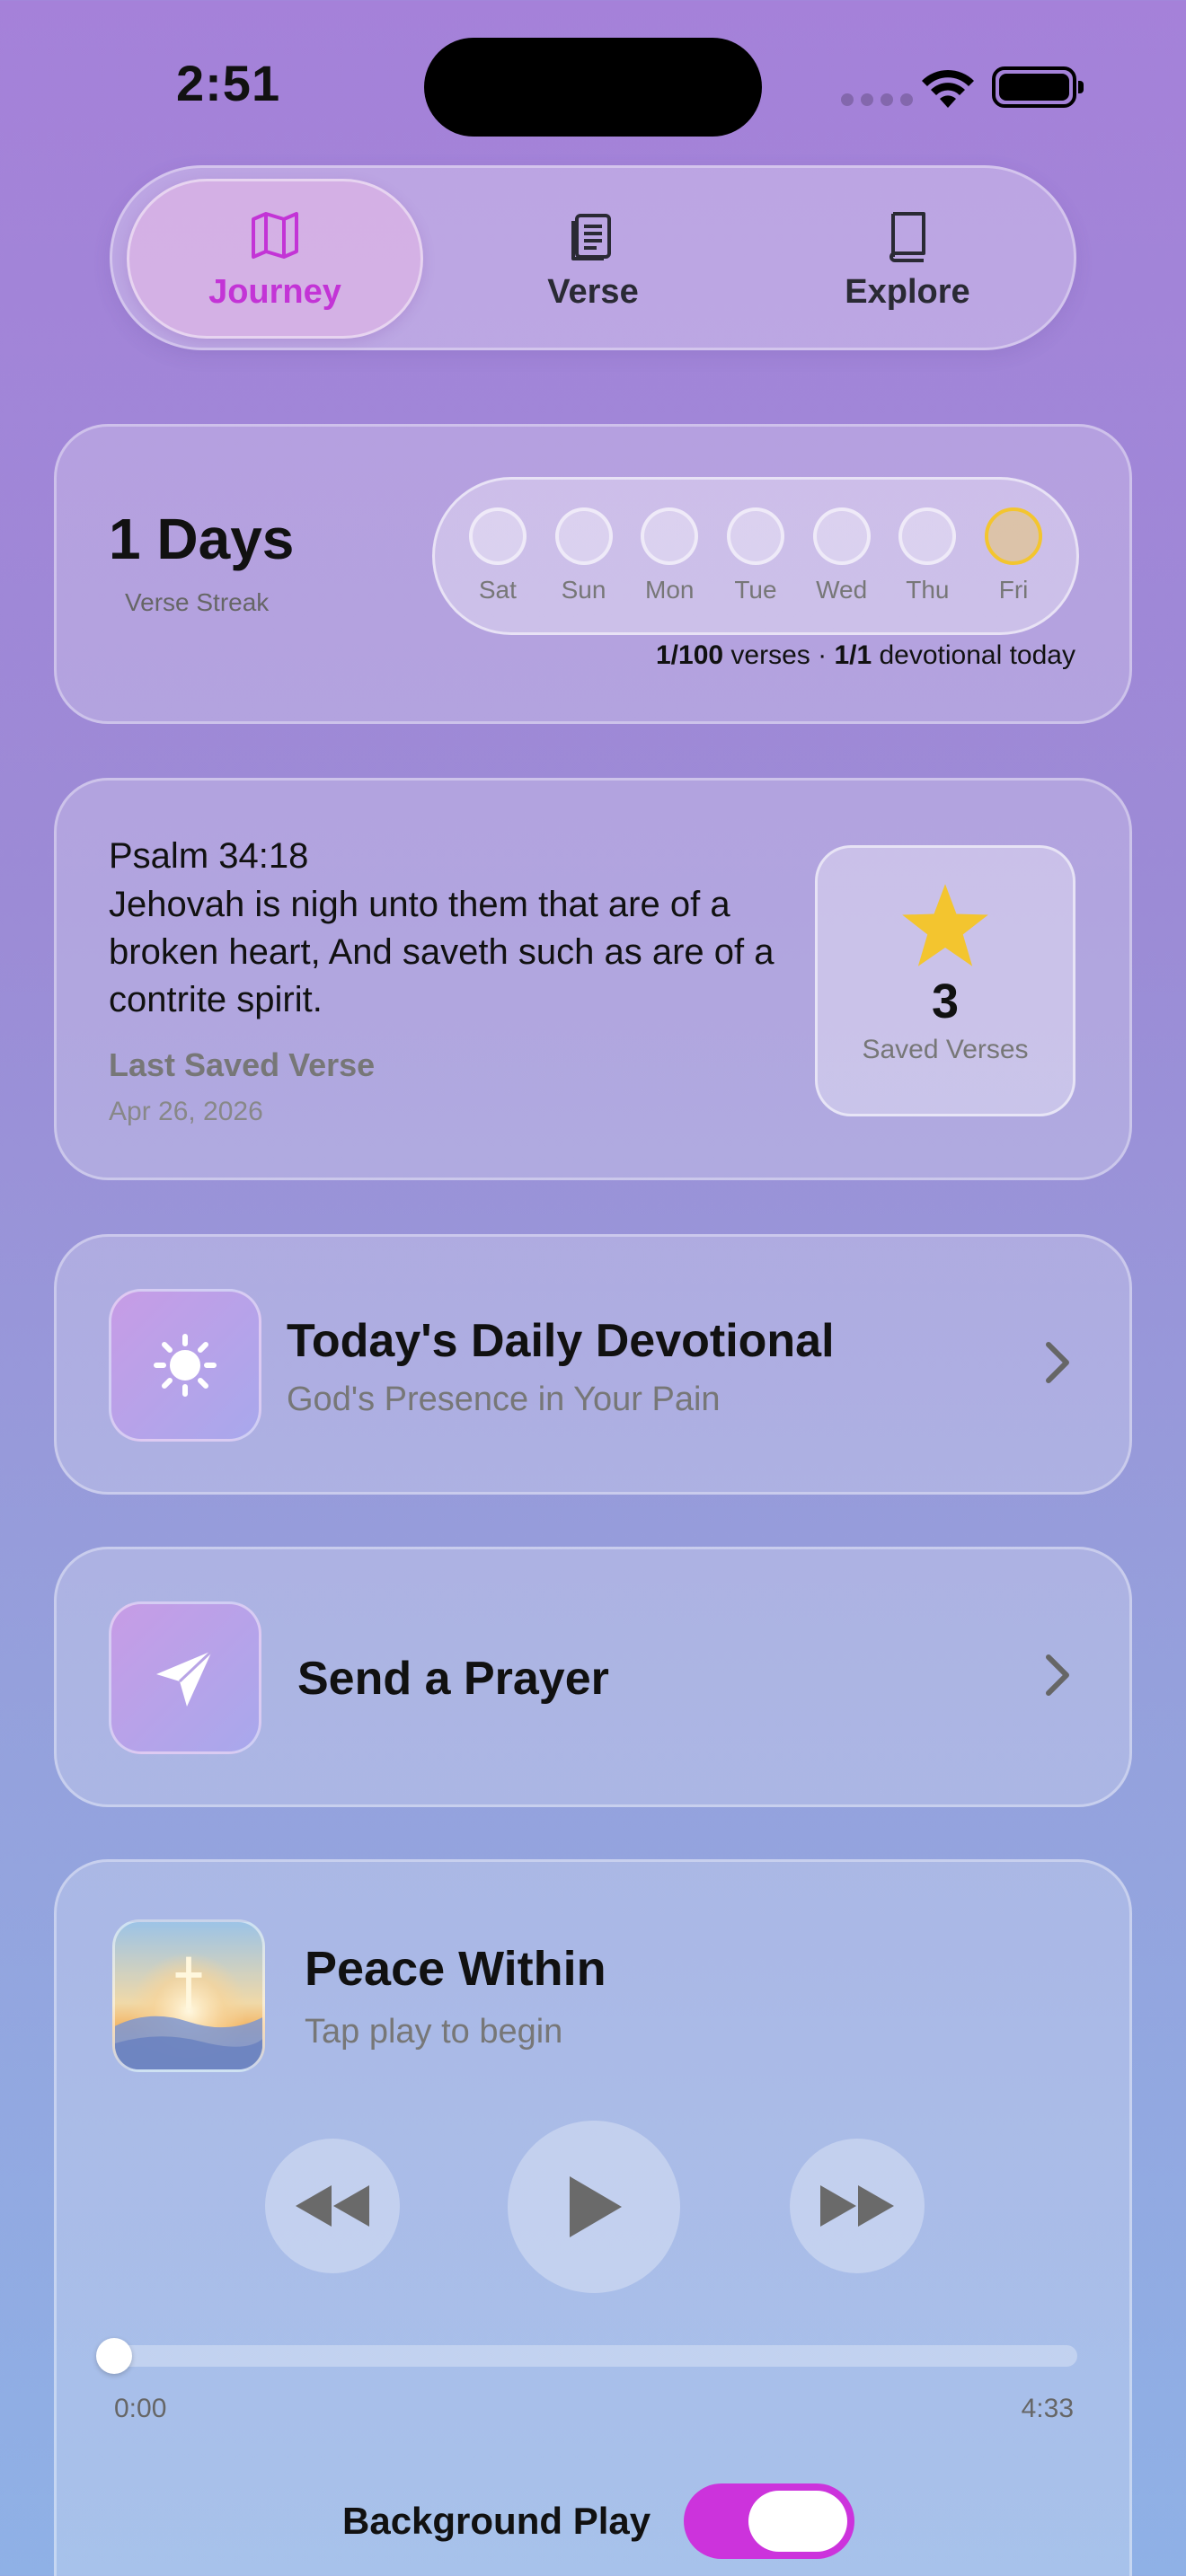 Image resolution: width=1186 pixels, height=2576 pixels. Describe the element at coordinates (842, 590) in the screenshot. I see `day-name: Wed` at that location.